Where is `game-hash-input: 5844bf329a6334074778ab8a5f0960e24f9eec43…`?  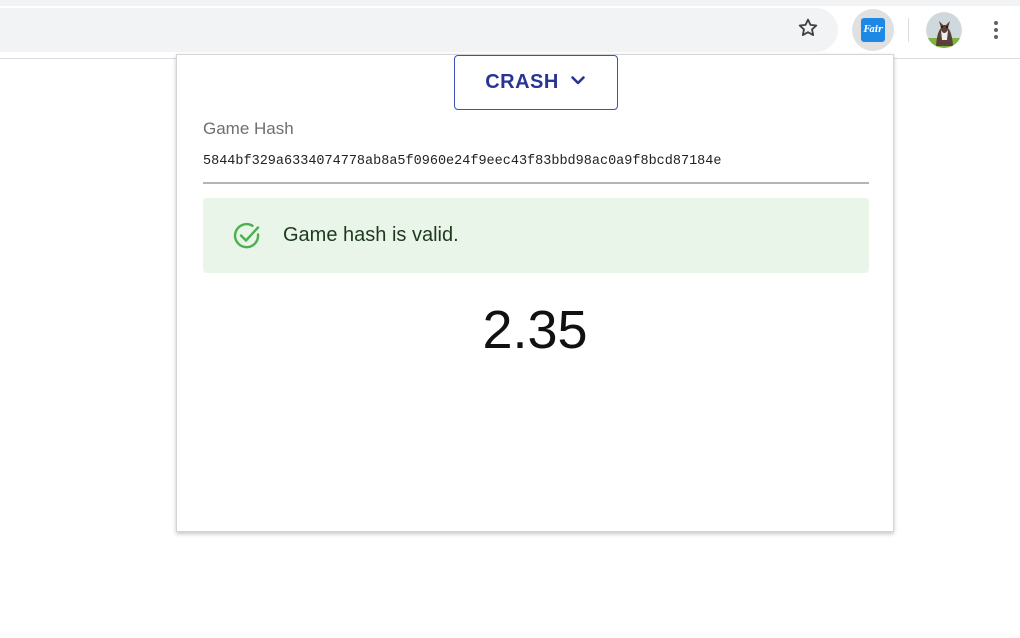 game-hash-input: 5844bf329a6334074778ab8a5f0960e24f9eec43… is located at coordinates (535, 161).